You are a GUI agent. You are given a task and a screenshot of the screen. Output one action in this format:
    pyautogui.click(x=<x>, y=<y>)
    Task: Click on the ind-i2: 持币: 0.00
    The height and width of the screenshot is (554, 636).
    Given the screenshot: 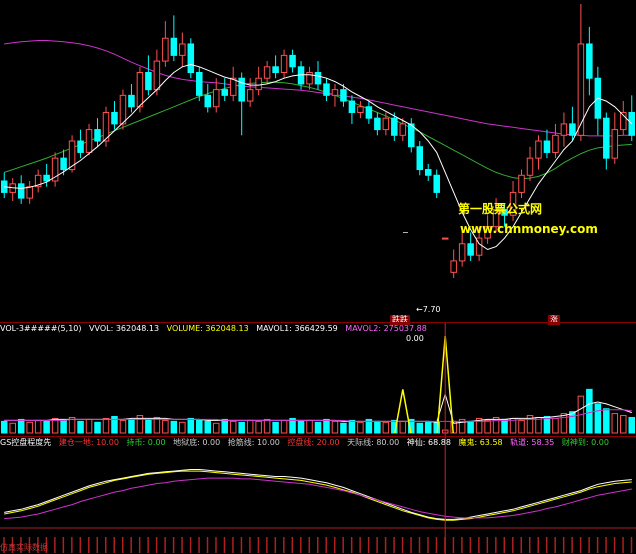 What is the action you would take?
    pyautogui.click(x=146, y=442)
    